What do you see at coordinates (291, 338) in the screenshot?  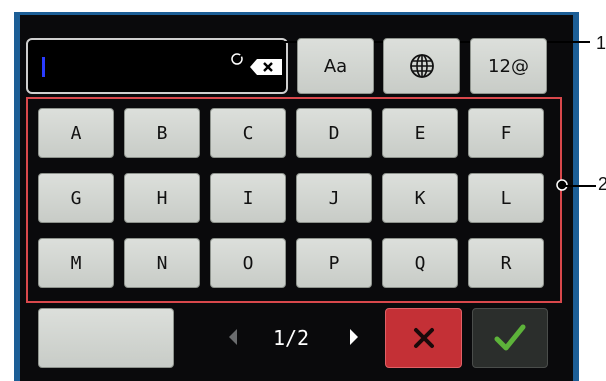 I see `page-indicator: 1/2` at bounding box center [291, 338].